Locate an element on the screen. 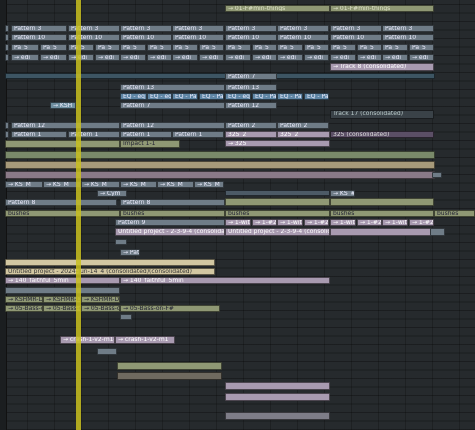 This screenshot has width=475, height=430. playlist-clip: Pattern 2 is located at coordinates (303, 125).